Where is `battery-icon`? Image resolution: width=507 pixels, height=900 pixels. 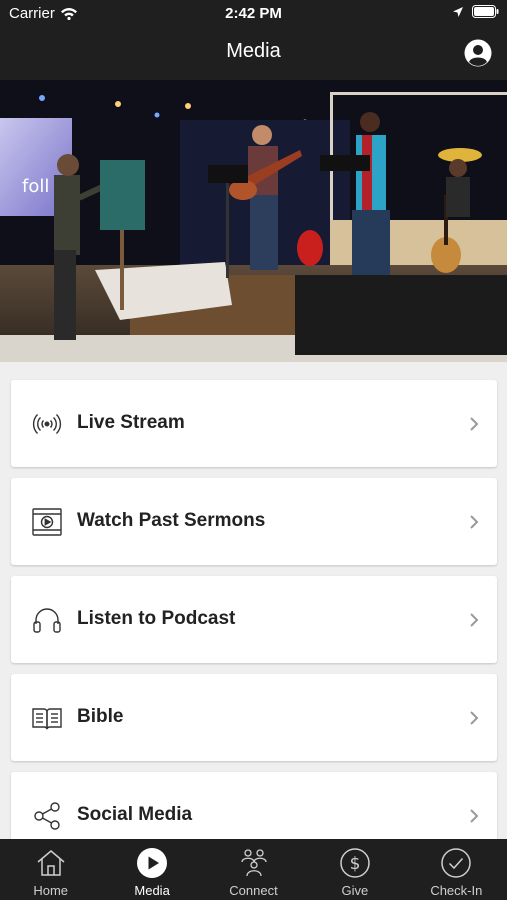 battery-icon is located at coordinates (485, 11).